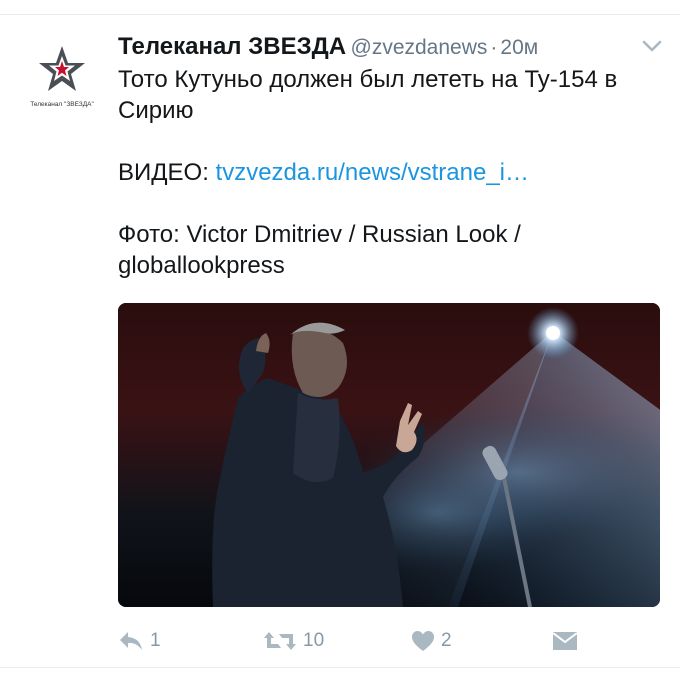 Image resolution: width=680 pixels, height=678 pixels. I want to click on avatar-caption: Телеканал "ЗВЕЗДА", so click(62, 104).